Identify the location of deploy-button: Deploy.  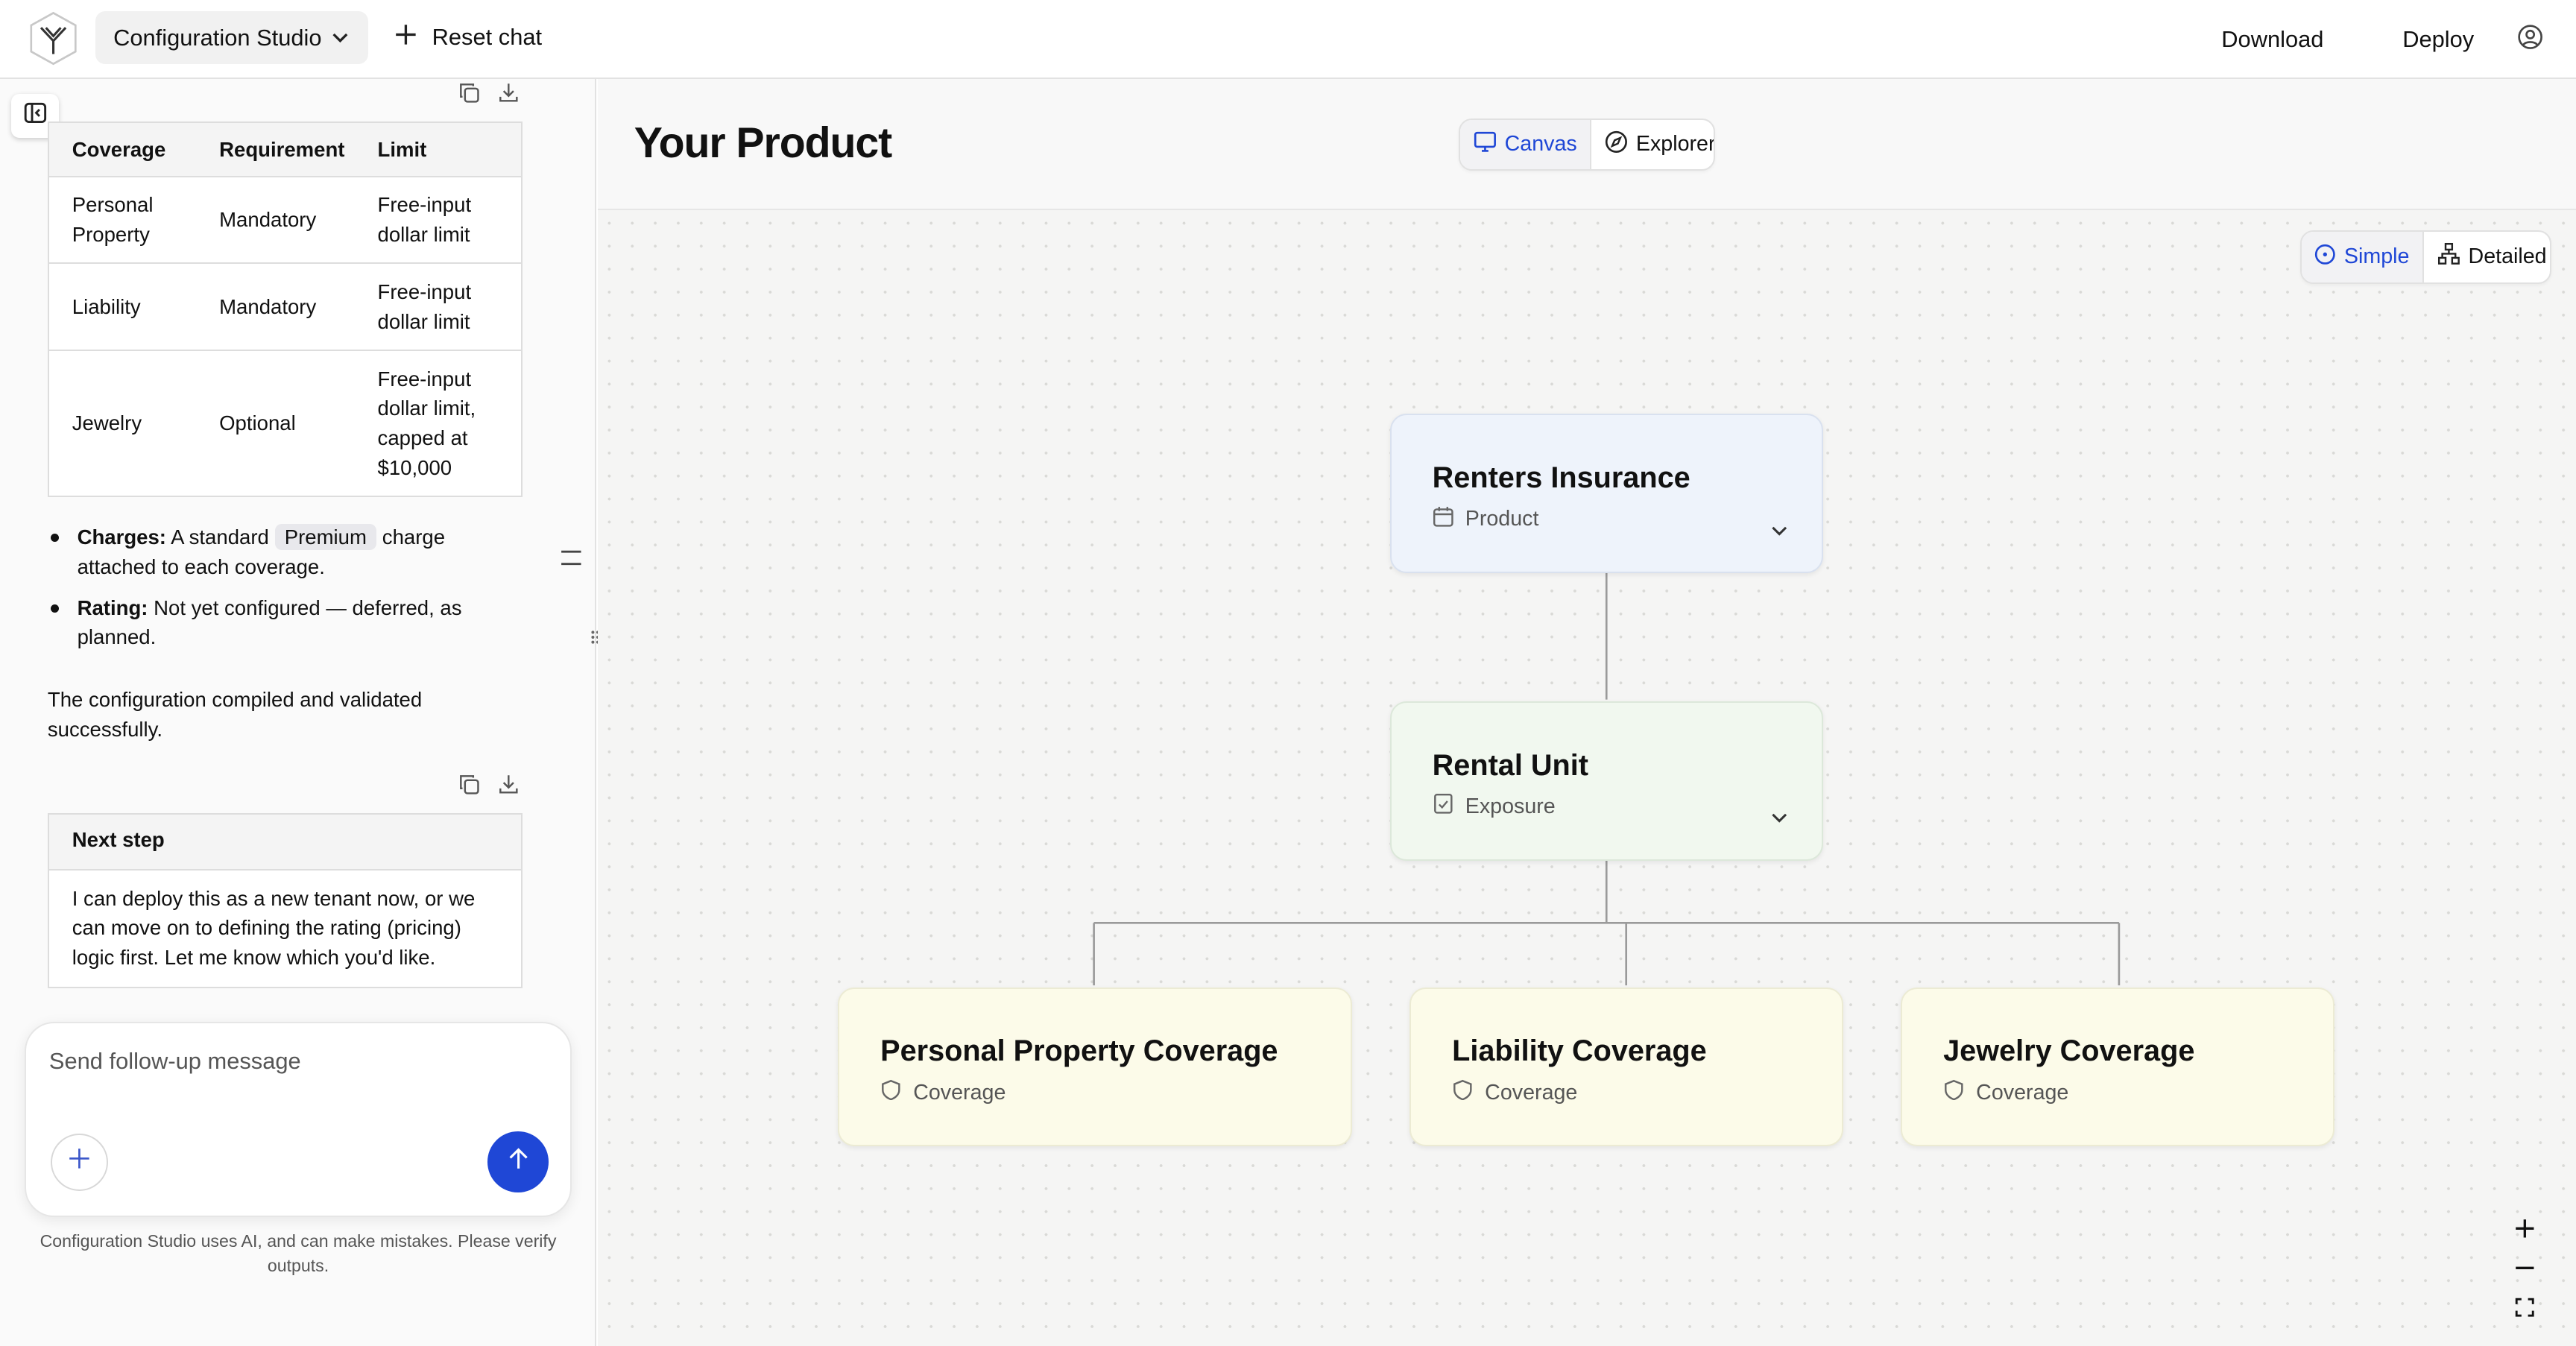
(2438, 39).